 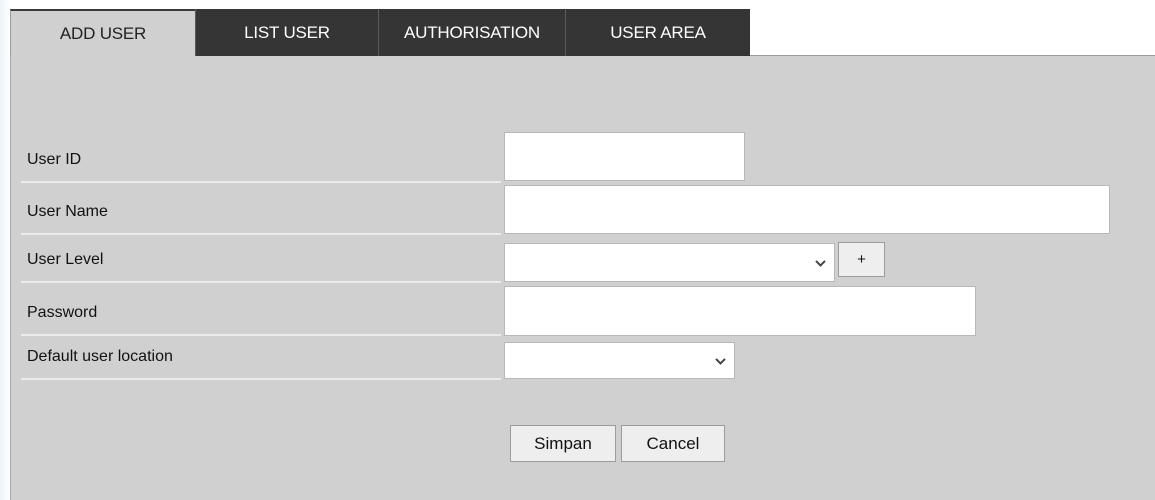 I want to click on add-user-level-button: +, so click(x=861, y=259).